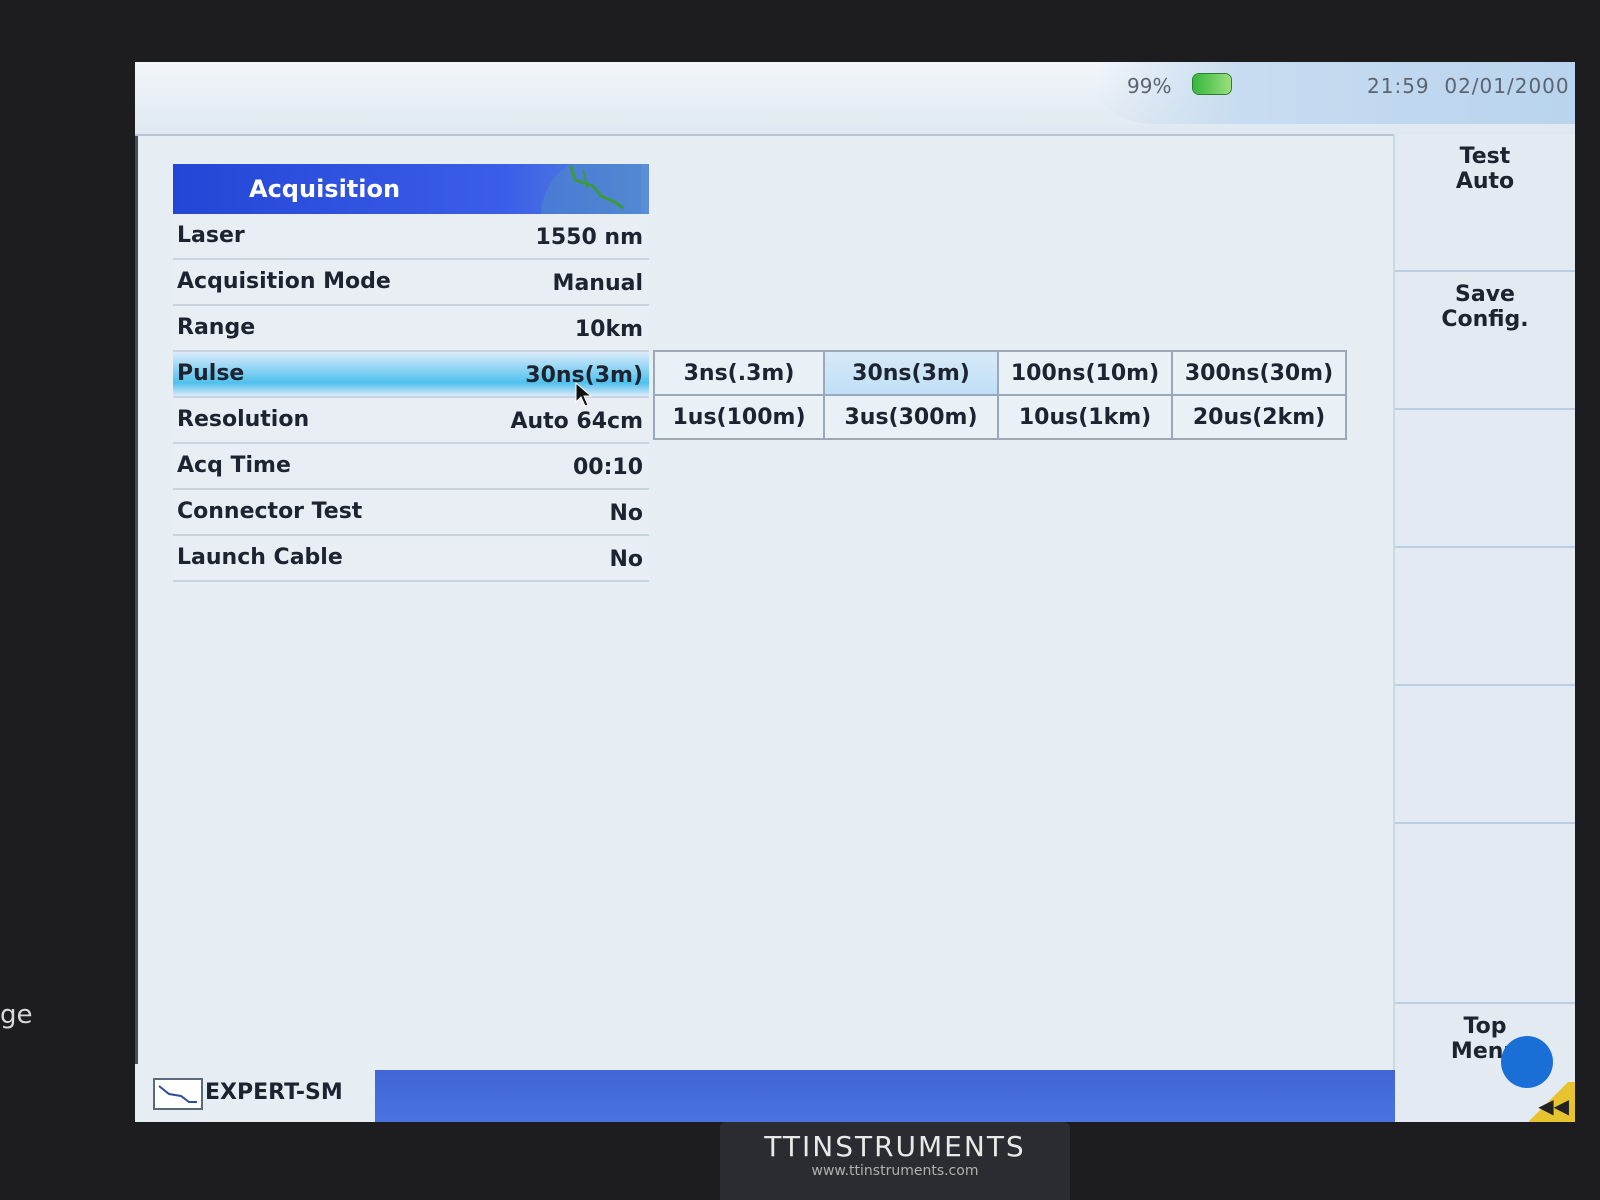 The height and width of the screenshot is (1200, 1600). Describe the element at coordinates (216, 327) in the screenshot. I see `setting-label: Range` at that location.